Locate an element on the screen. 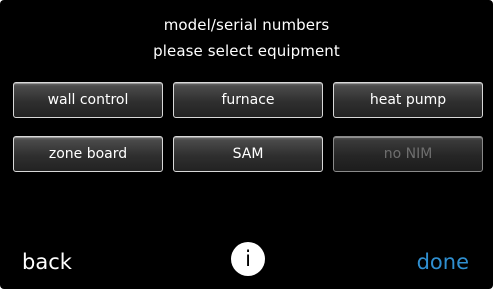  furnace-button: furnace is located at coordinates (248, 100).